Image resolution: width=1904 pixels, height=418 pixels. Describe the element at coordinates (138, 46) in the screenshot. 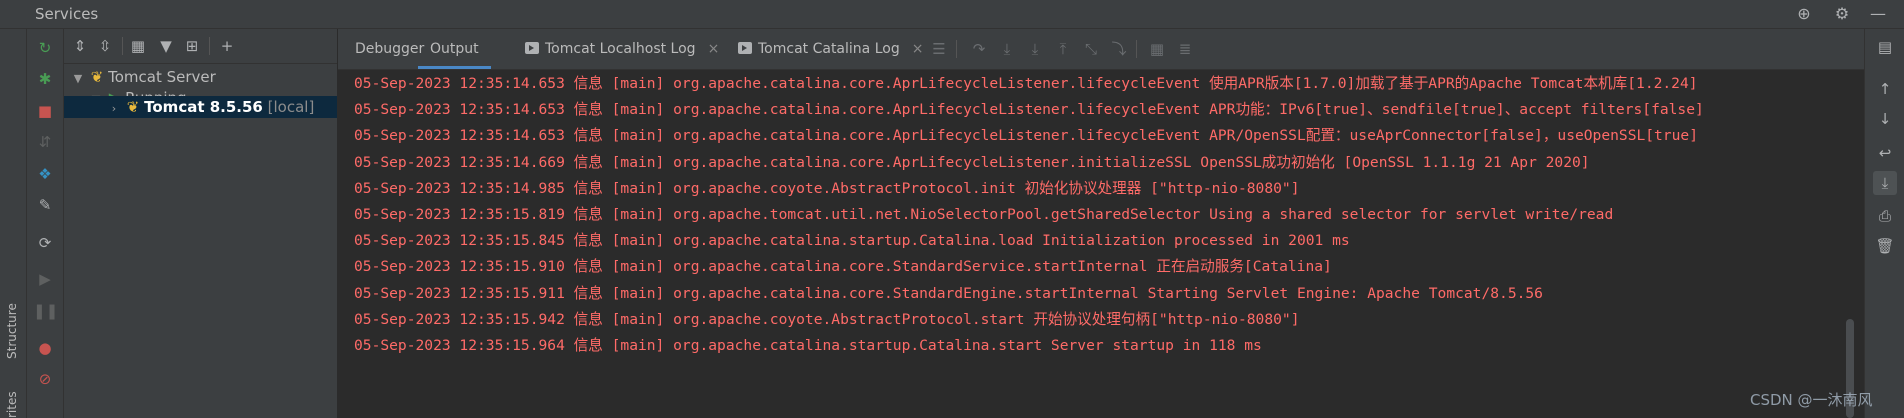

I see `group-by-icon: ▦` at that location.